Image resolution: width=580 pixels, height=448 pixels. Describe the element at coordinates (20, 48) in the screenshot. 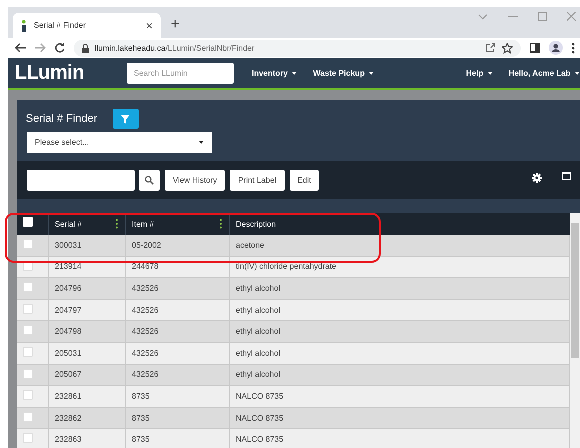

I see `back-icon` at that location.